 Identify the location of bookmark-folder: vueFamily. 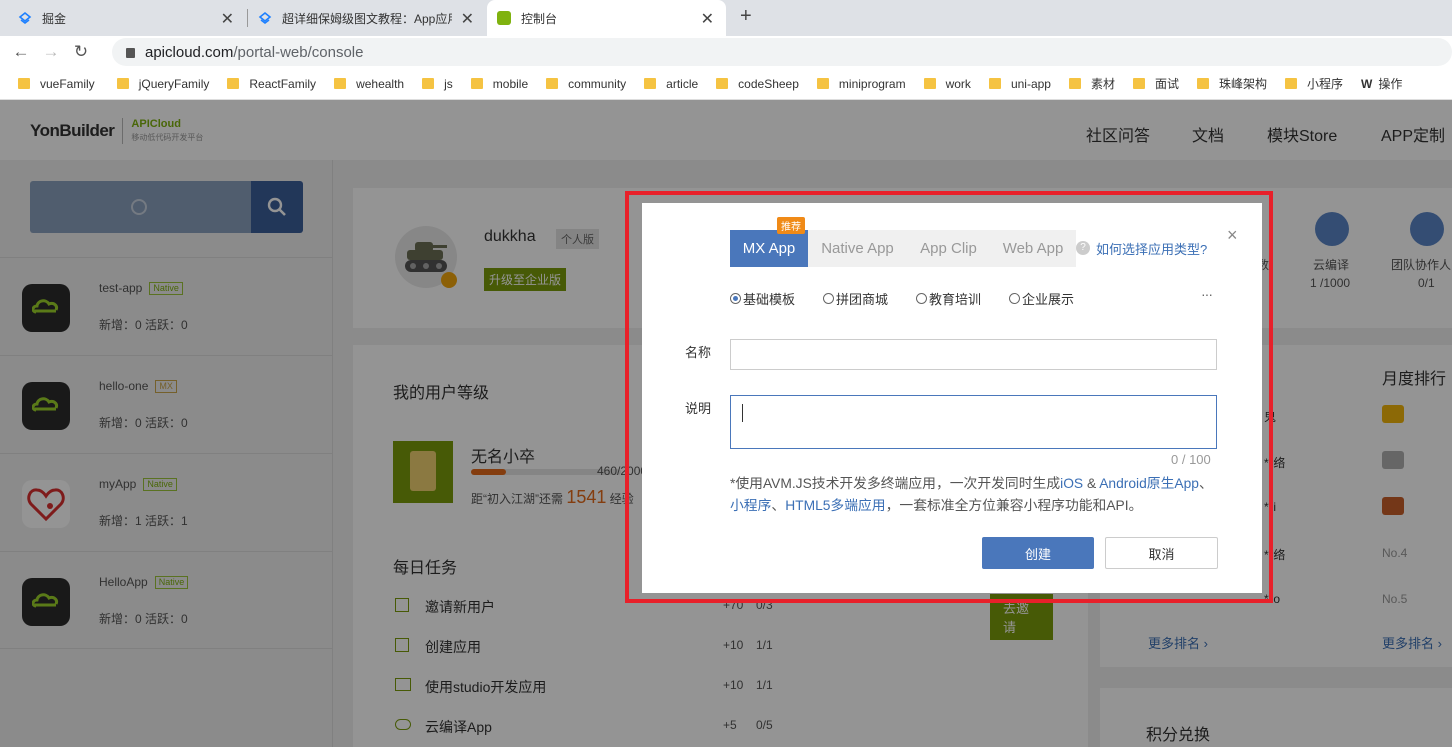
(56, 84).